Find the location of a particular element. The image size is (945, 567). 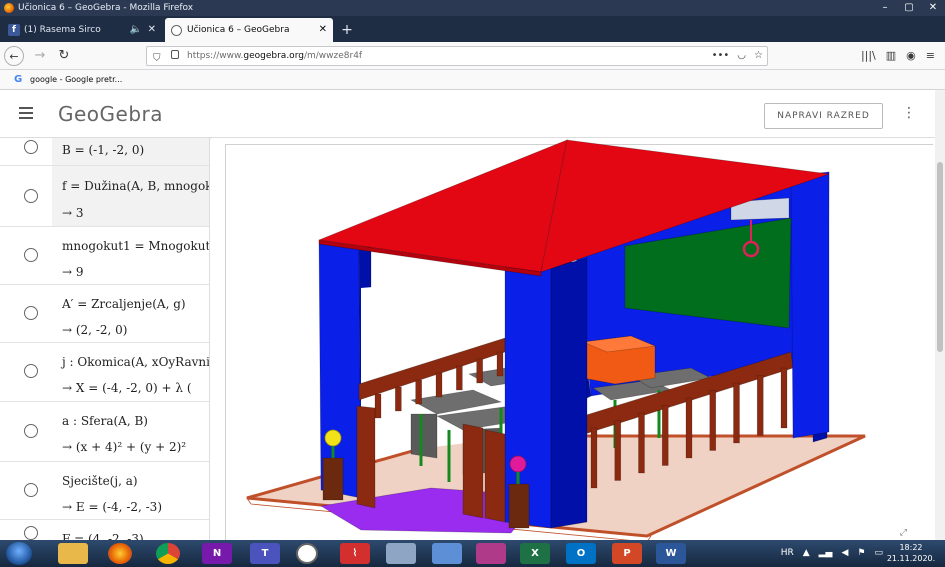

sidebar-icon: ▥ is located at coordinates (891, 56).